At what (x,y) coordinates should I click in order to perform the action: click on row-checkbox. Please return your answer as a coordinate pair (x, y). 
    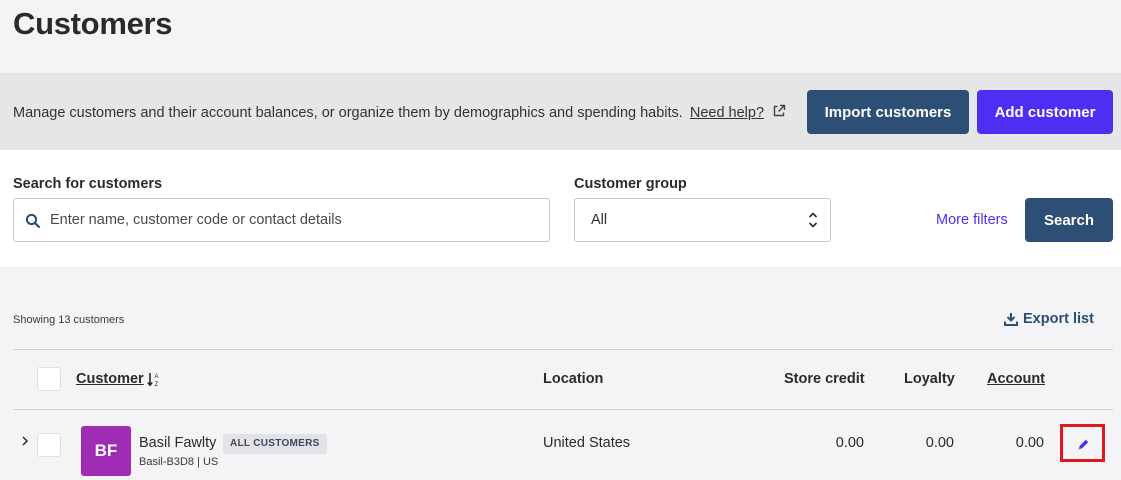
    Looking at the image, I should click on (49, 445).